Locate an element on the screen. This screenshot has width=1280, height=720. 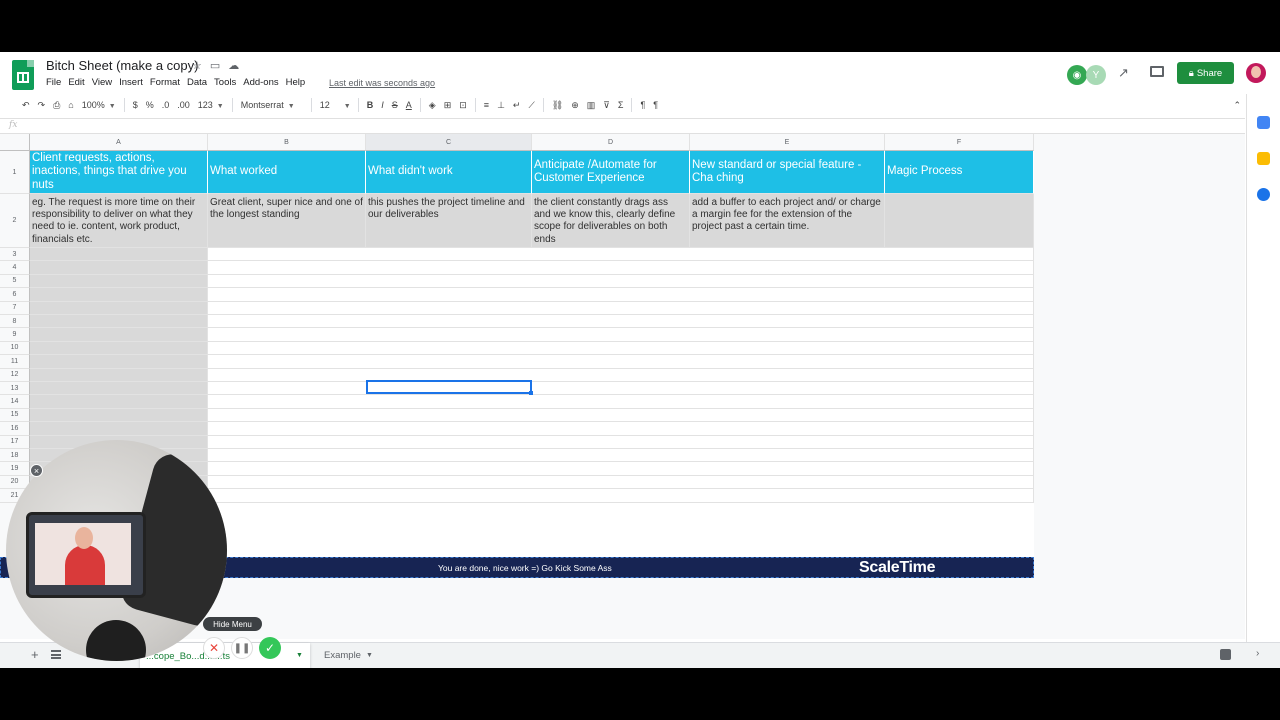
insert-link-icon: ⛓︎ is located at coordinates (557, 105).